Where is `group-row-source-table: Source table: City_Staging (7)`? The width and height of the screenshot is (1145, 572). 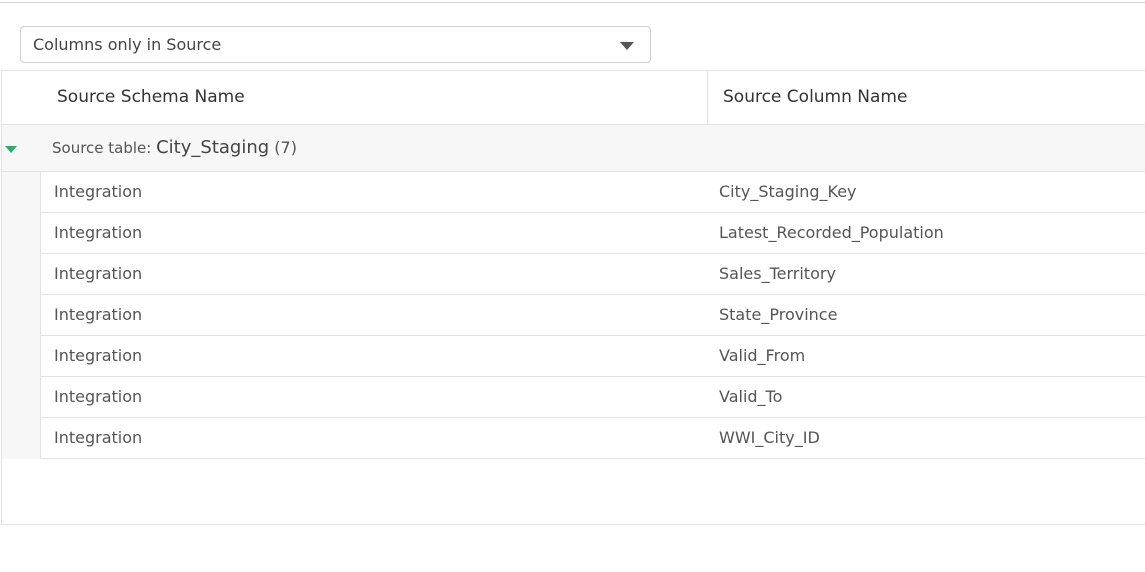
group-row-source-table: Source table: City_Staging (7) is located at coordinates (573, 148).